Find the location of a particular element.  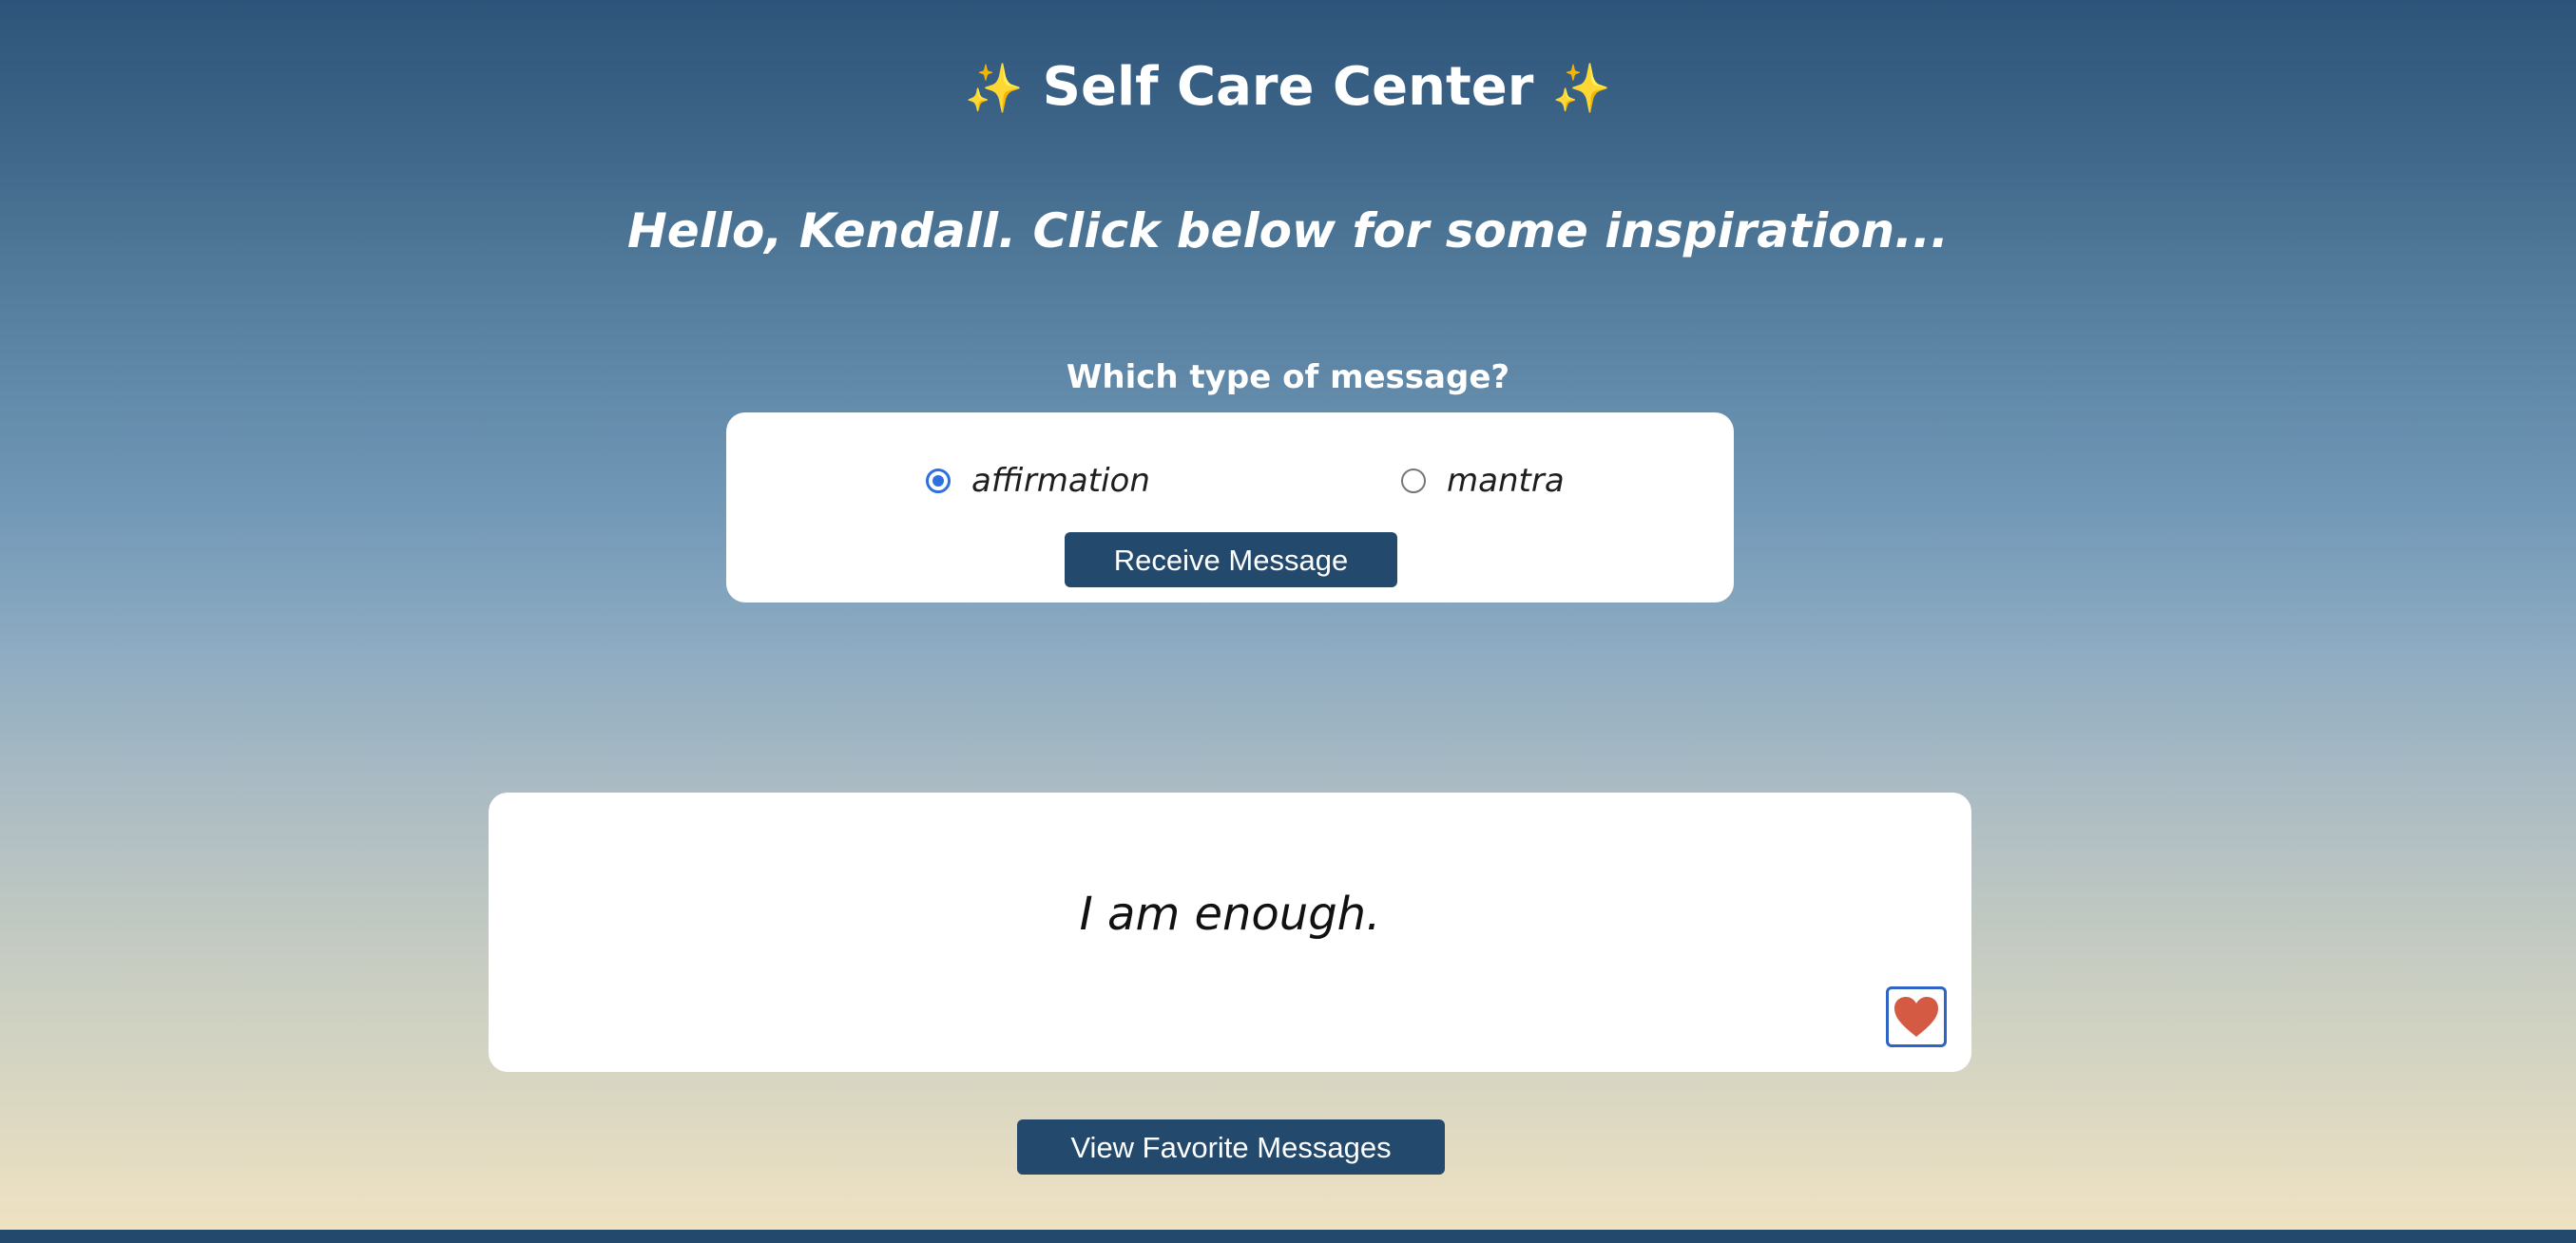

message-card: I am enough. is located at coordinates (1230, 932).